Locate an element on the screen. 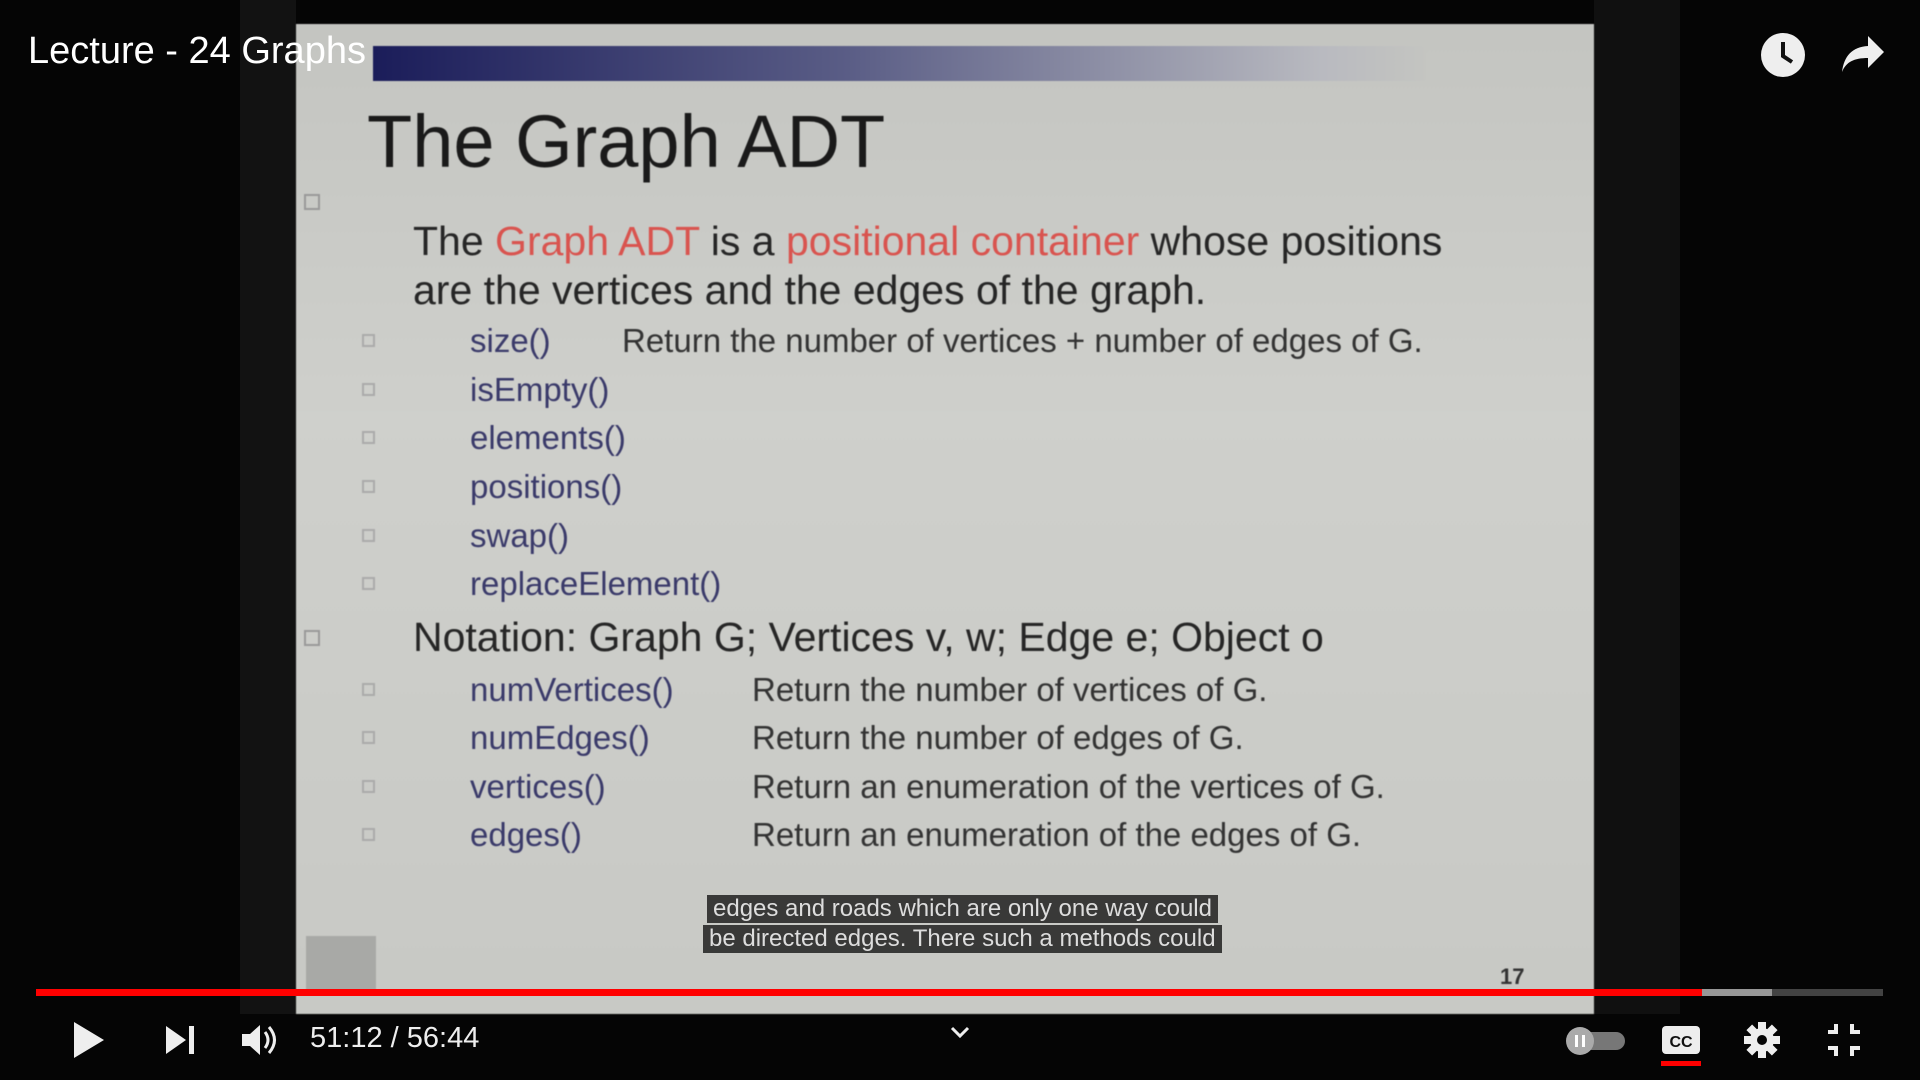 This screenshot has height=1080, width=1920. video-letterbox-right is located at coordinates (1637, 507).